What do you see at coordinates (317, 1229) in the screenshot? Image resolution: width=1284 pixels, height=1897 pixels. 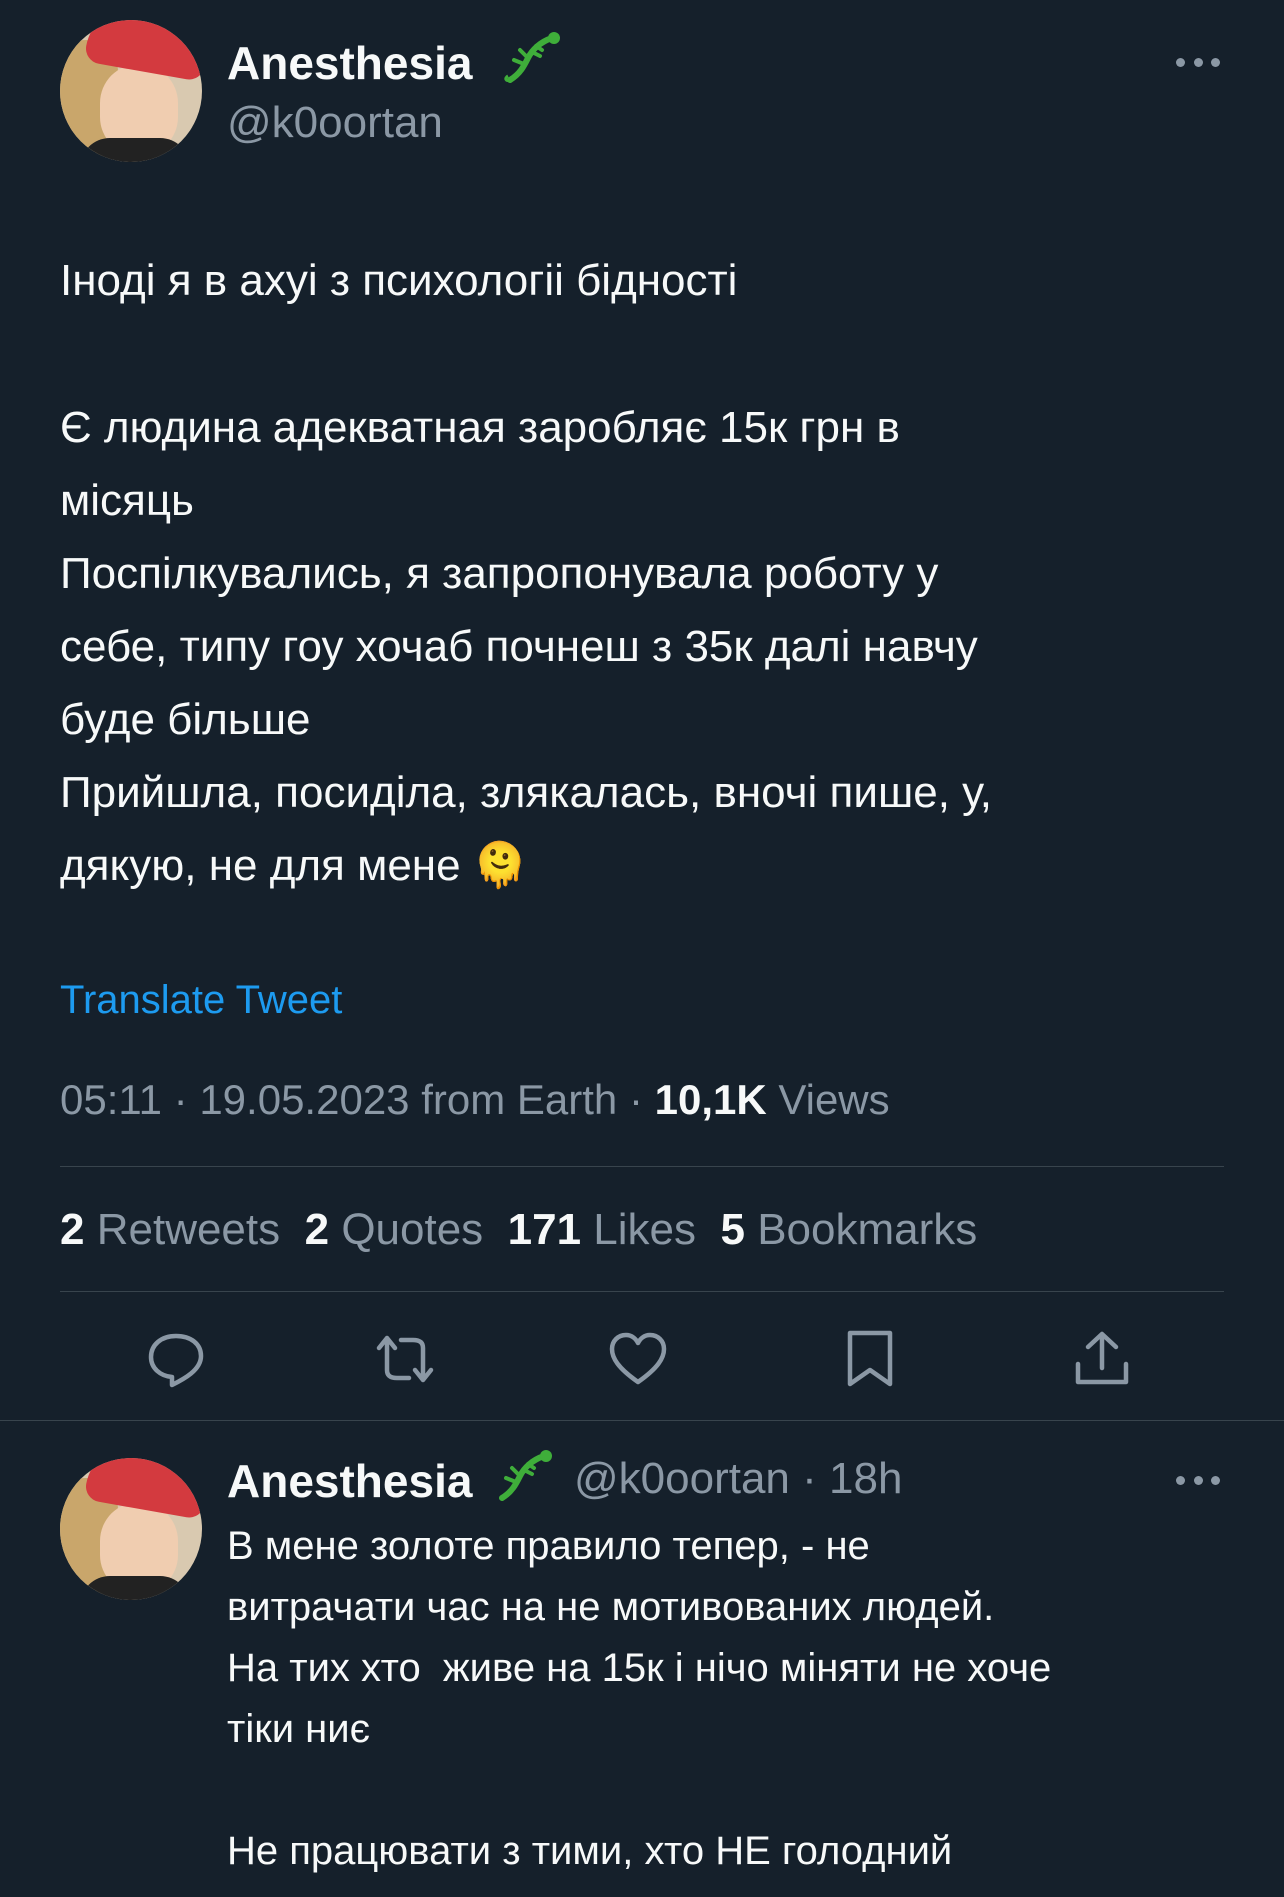 I see `quotes-count: 2` at bounding box center [317, 1229].